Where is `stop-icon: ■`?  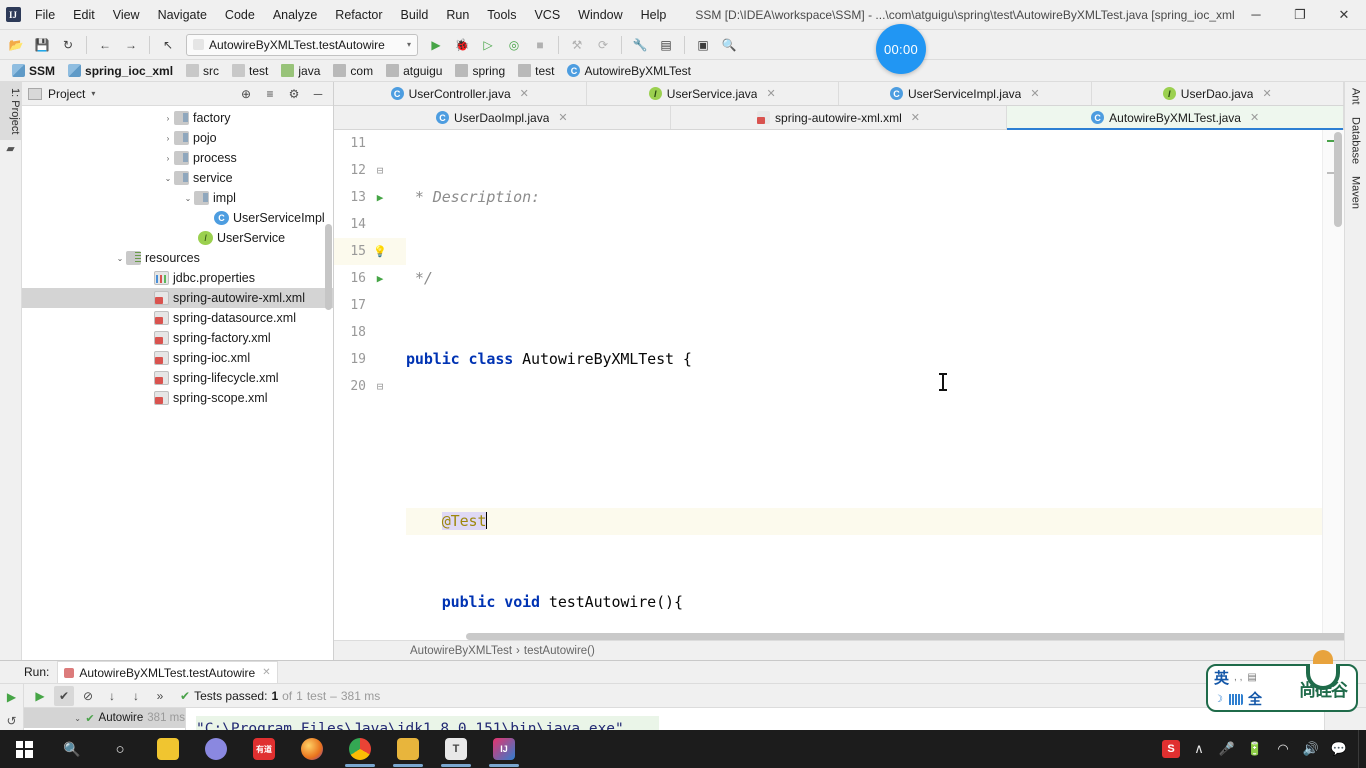
stop-icon: ■ is located at coordinates (540, 45).